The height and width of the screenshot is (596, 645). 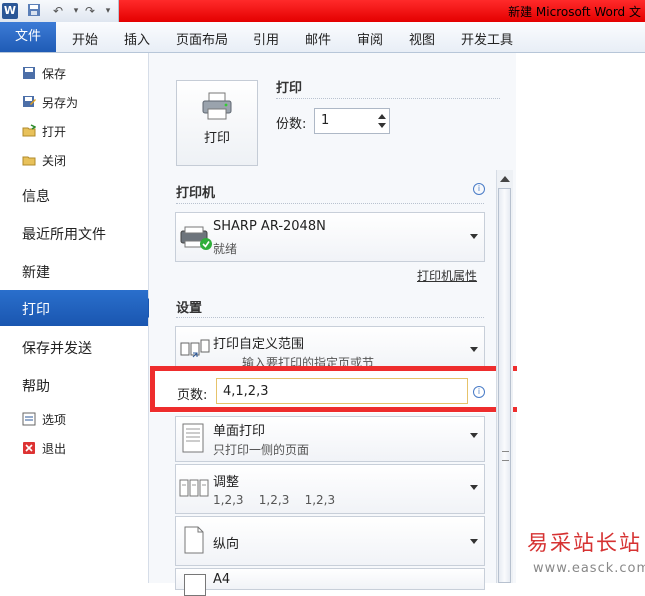 I want to click on nav-open-label: 打开, so click(x=54, y=132).